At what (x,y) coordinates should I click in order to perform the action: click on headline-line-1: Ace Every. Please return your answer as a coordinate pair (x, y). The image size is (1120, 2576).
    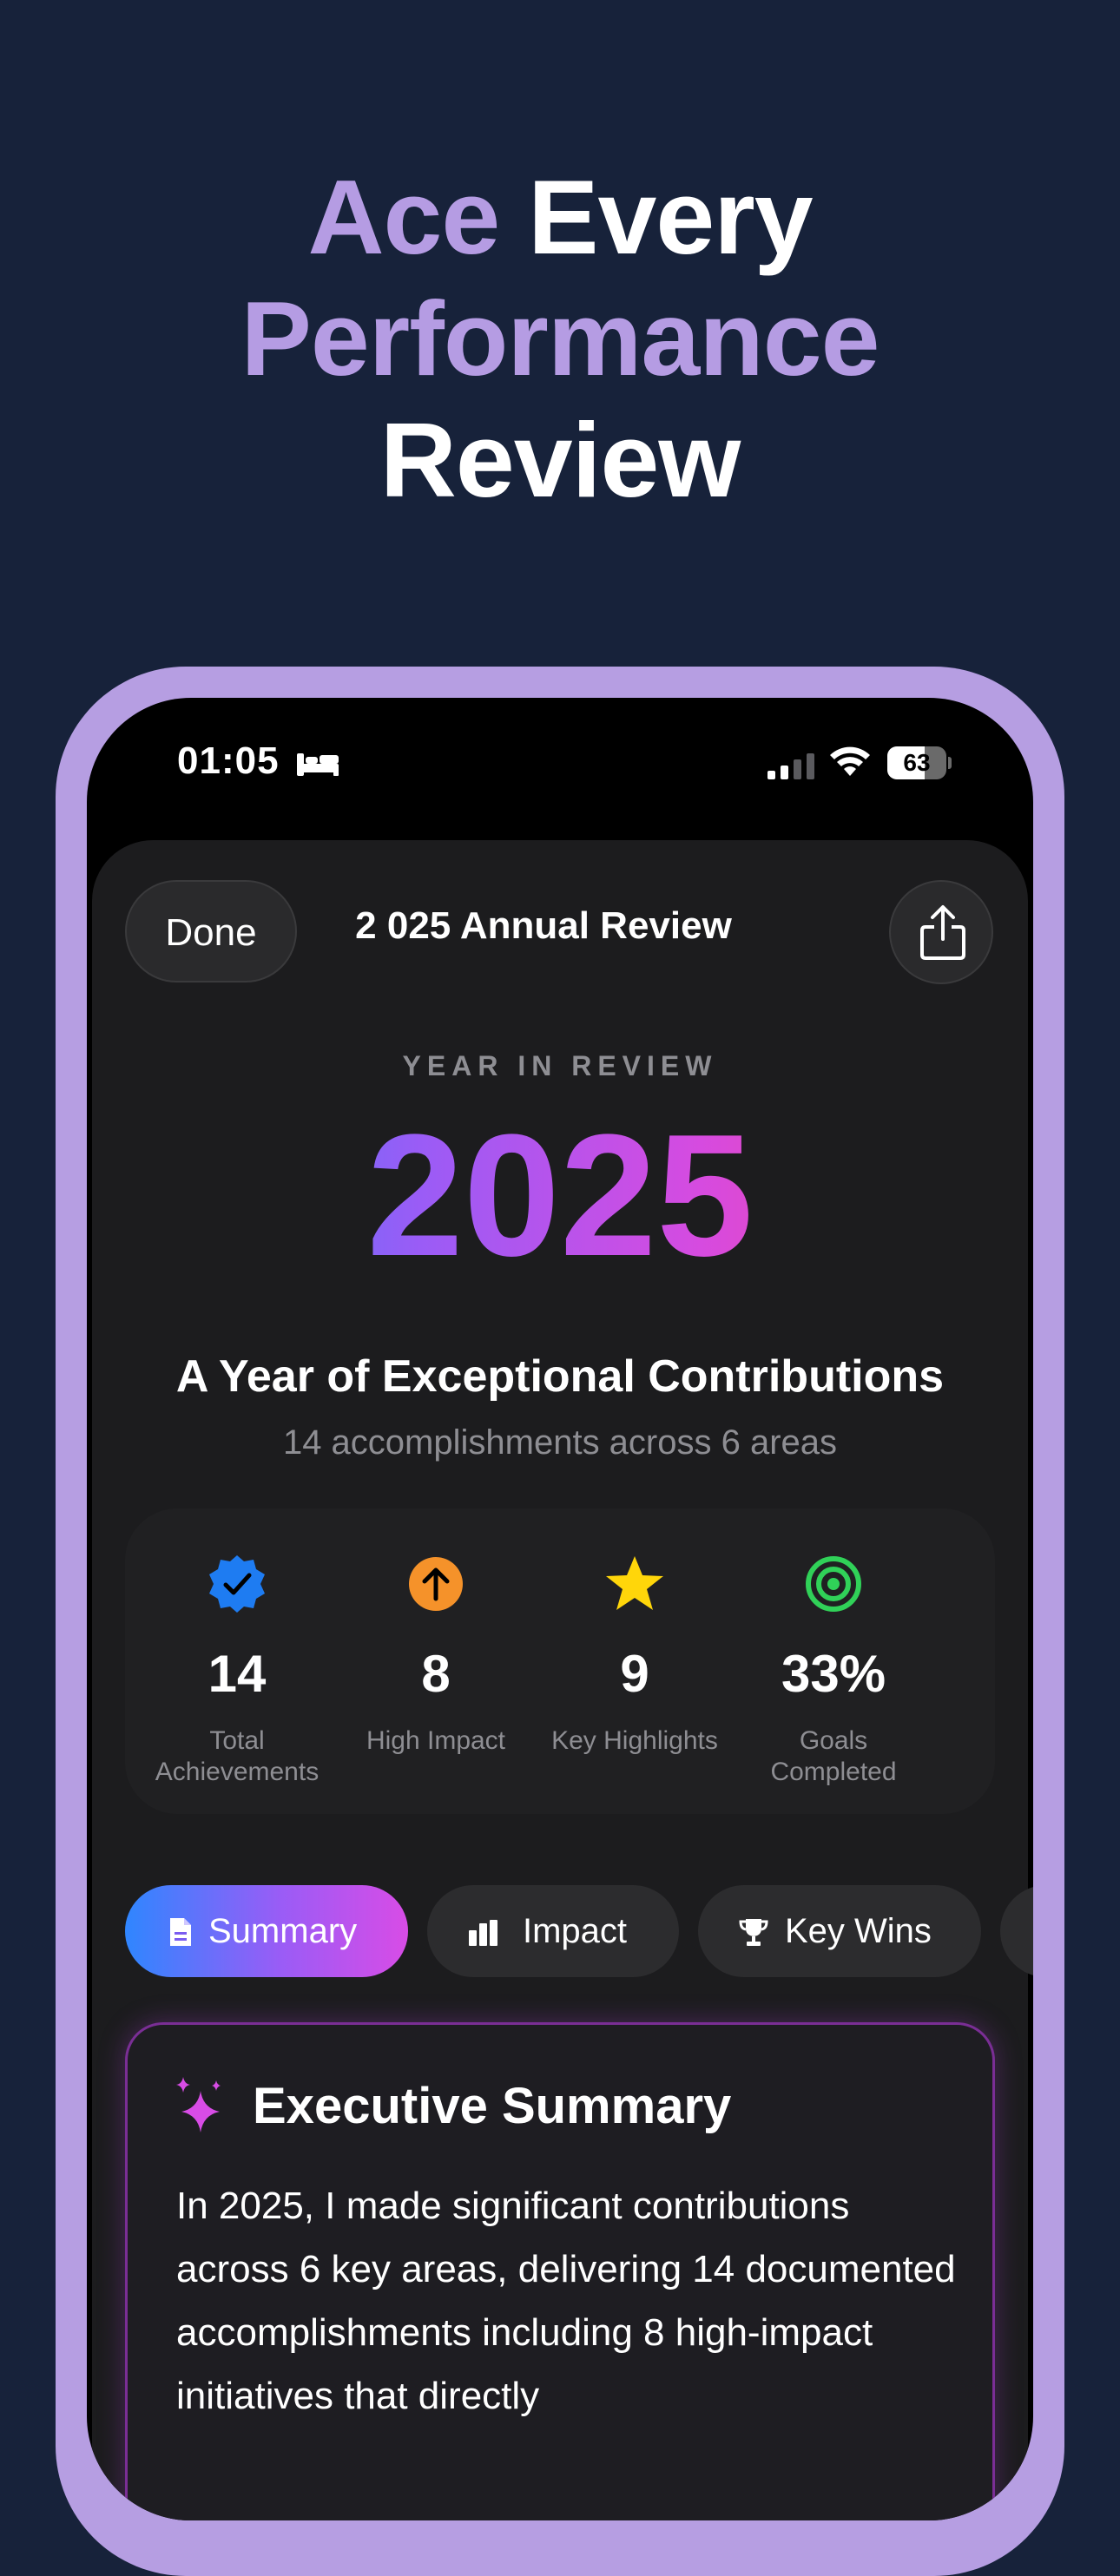
    Looking at the image, I should click on (560, 217).